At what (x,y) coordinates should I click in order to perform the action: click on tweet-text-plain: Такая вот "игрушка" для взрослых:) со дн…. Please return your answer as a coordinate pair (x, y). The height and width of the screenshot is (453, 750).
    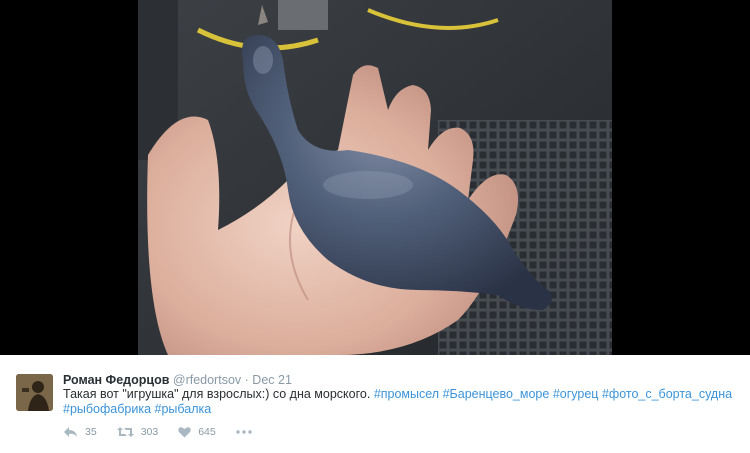
    Looking at the image, I should click on (217, 394).